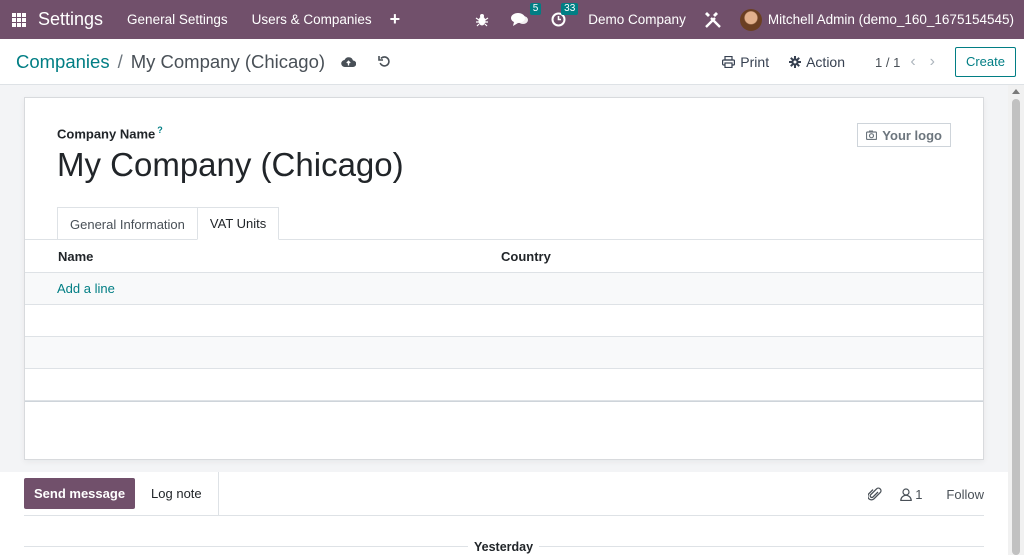  What do you see at coordinates (795, 62) in the screenshot?
I see `gear-icon` at bounding box center [795, 62].